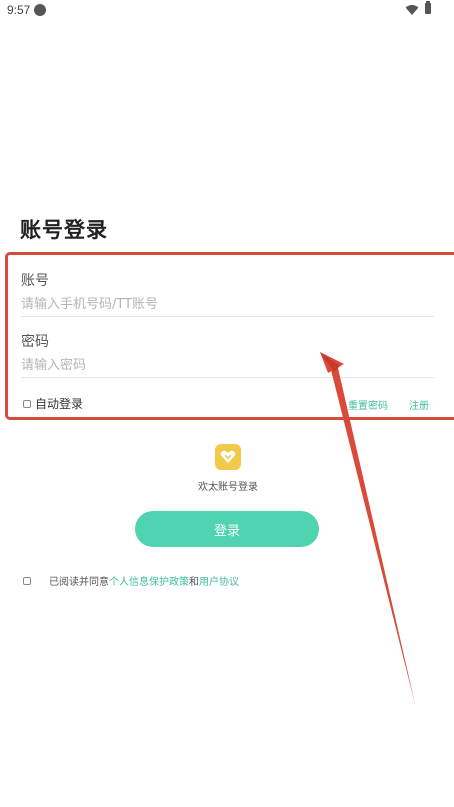 The width and height of the screenshot is (454, 807). I want to click on reset-password-link: 重置密码, so click(368, 404).